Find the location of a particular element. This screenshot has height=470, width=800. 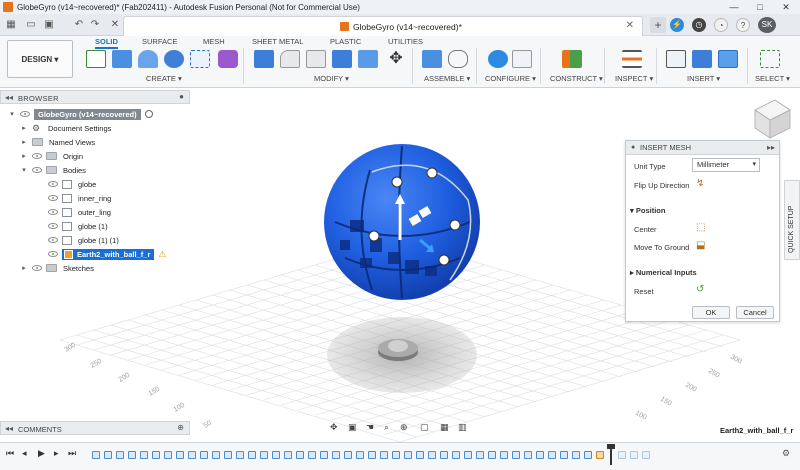

go-to-end-icon: ⏭ is located at coordinates (72, 453).